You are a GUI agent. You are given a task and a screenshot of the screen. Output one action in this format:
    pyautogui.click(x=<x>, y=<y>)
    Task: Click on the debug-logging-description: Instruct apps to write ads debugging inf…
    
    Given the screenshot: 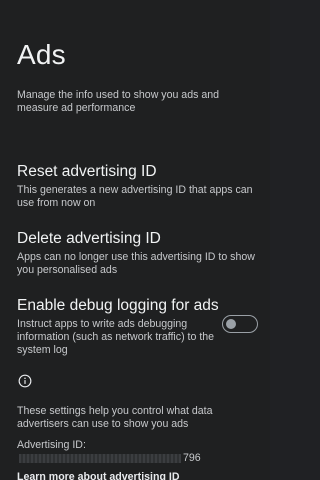 What is the action you would take?
    pyautogui.click(x=116, y=337)
    